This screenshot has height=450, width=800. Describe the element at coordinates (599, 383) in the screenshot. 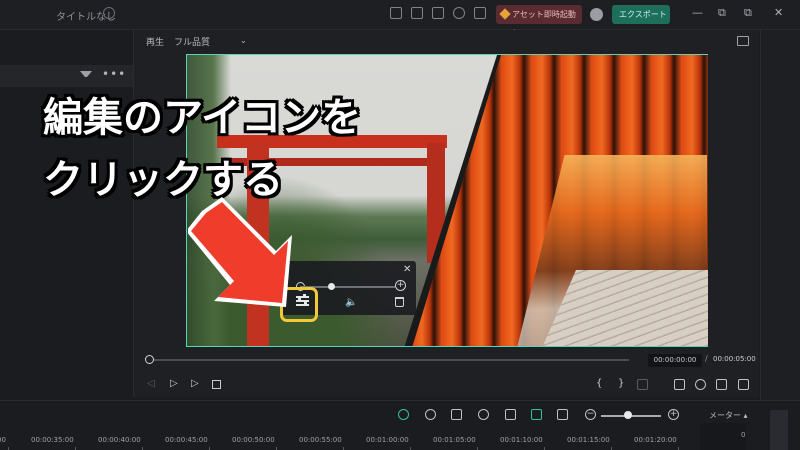

I see `mark-in-button: {` at that location.